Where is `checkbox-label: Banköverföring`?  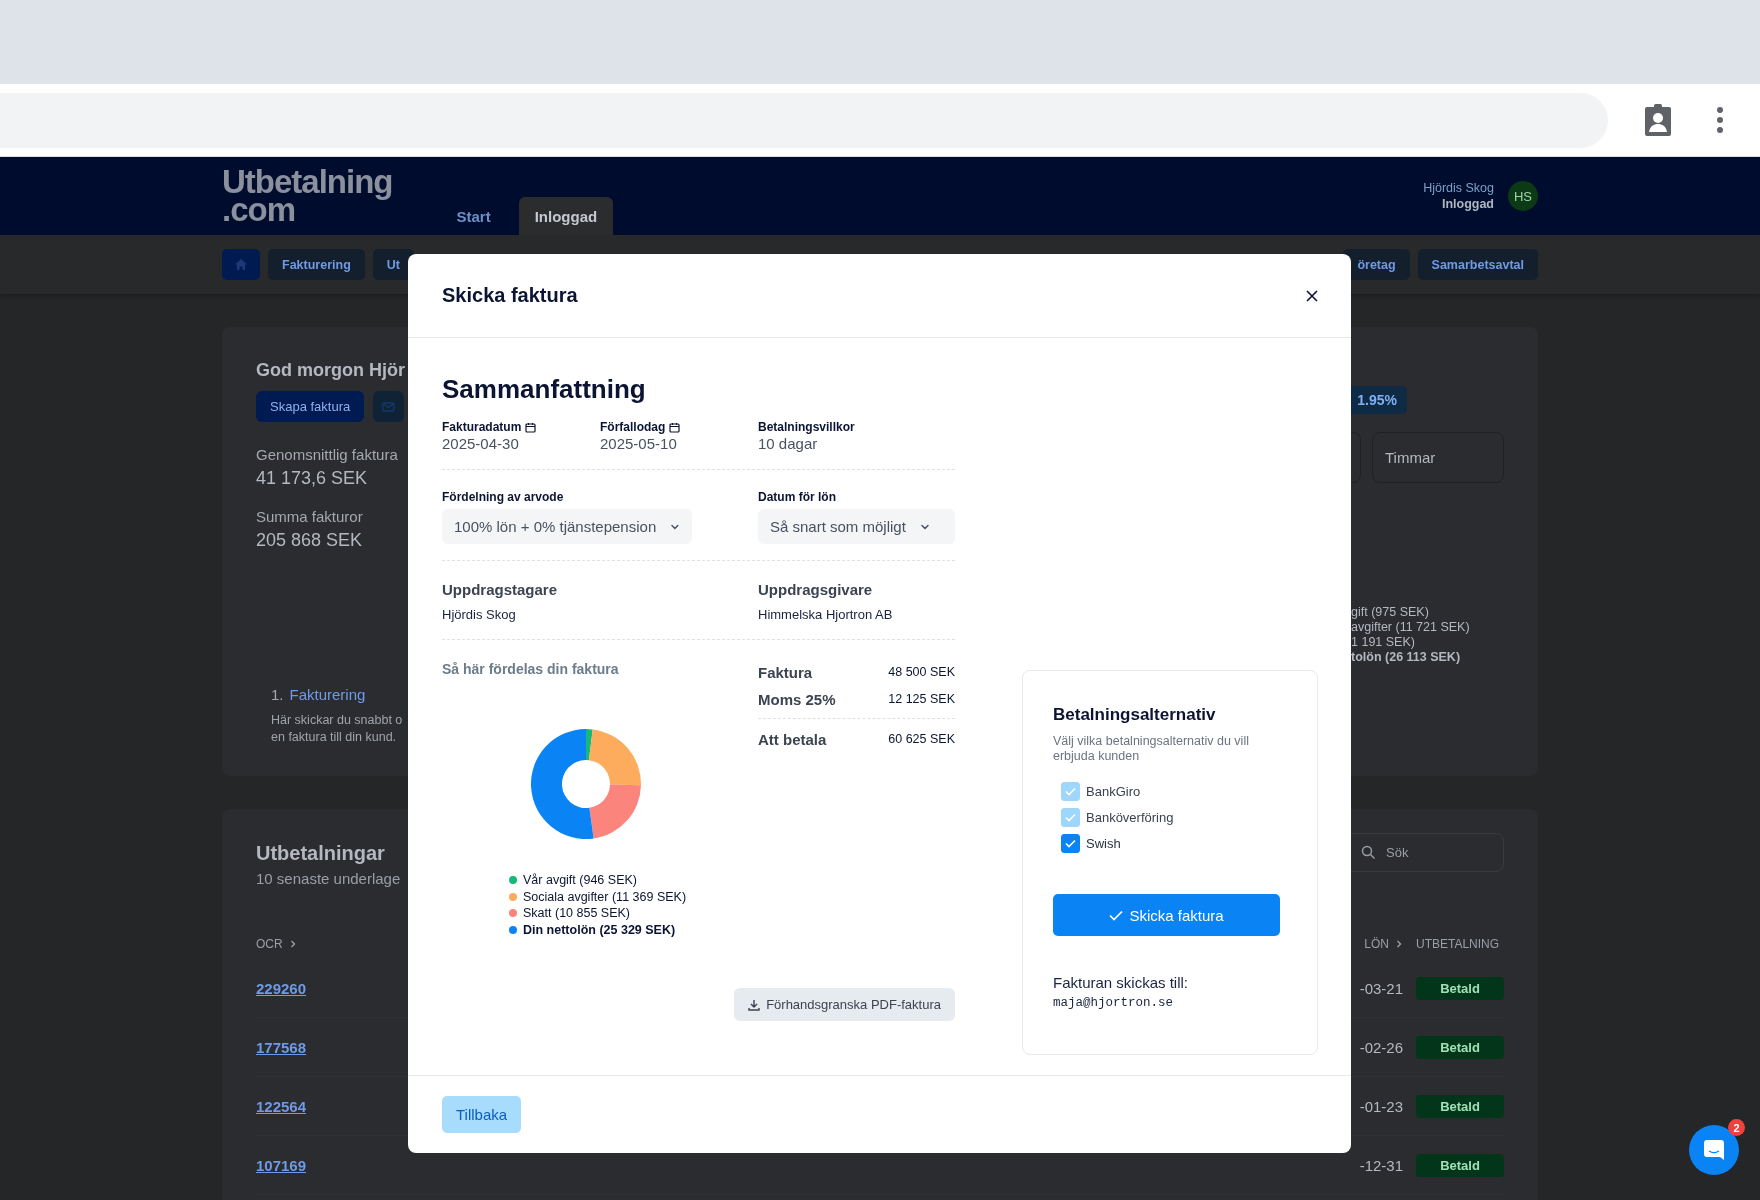 checkbox-label: Banköverföring is located at coordinates (1130, 817).